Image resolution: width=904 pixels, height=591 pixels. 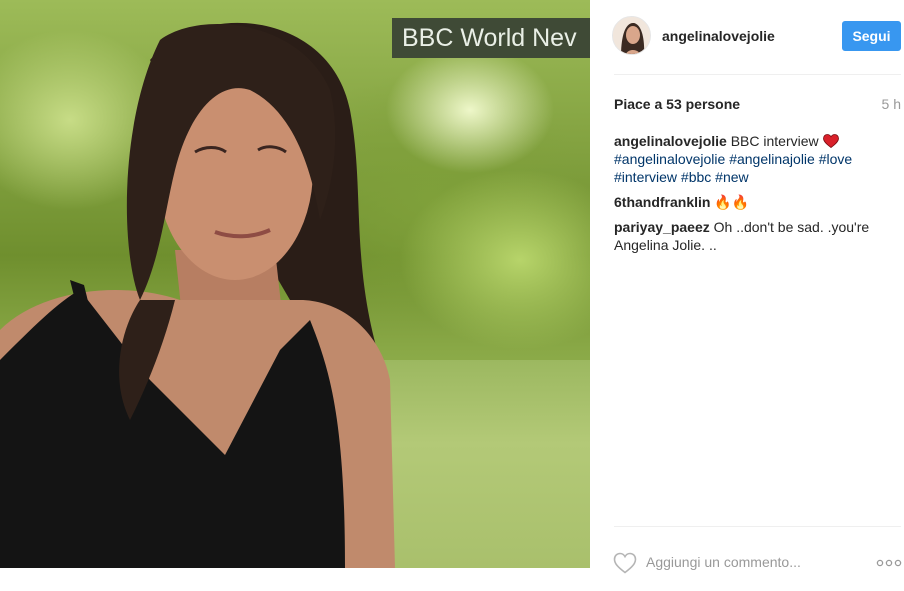 What do you see at coordinates (753, 562) in the screenshot?
I see `comment-input` at bounding box center [753, 562].